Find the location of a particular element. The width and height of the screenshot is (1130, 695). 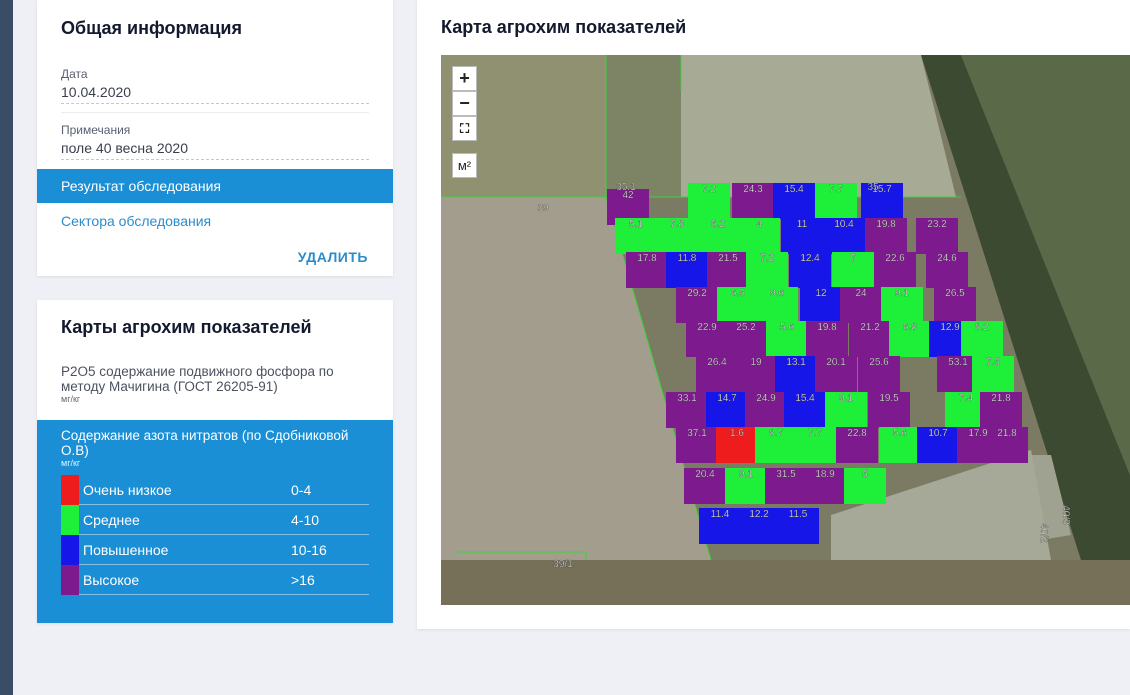

divider is located at coordinates (215, 112).